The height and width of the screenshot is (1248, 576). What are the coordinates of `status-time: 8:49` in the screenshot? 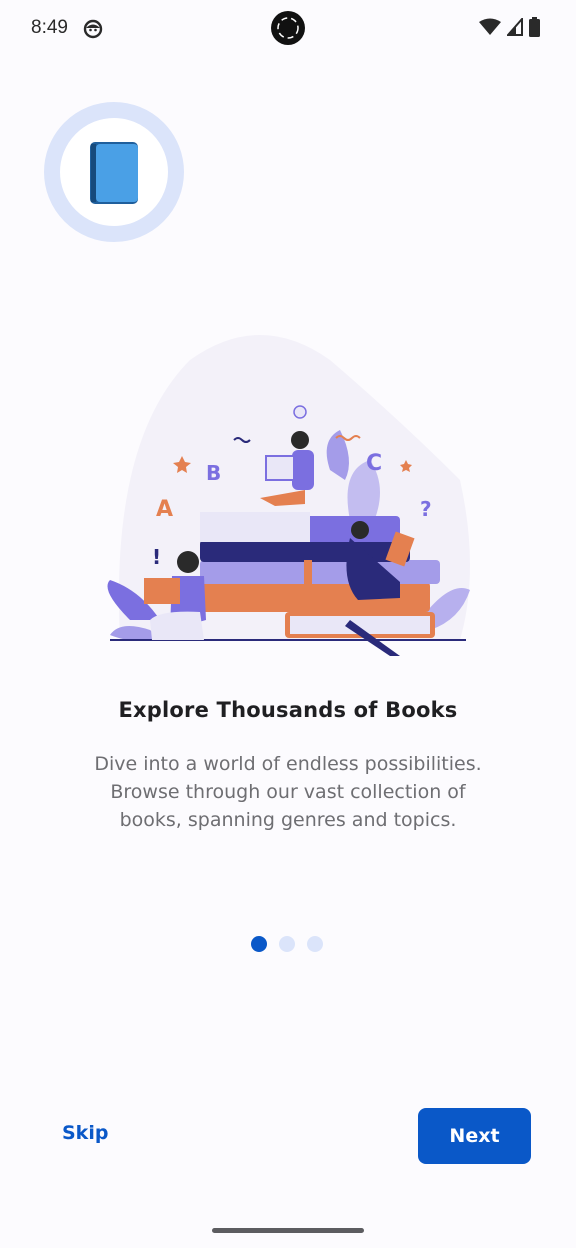 It's located at (49, 27).